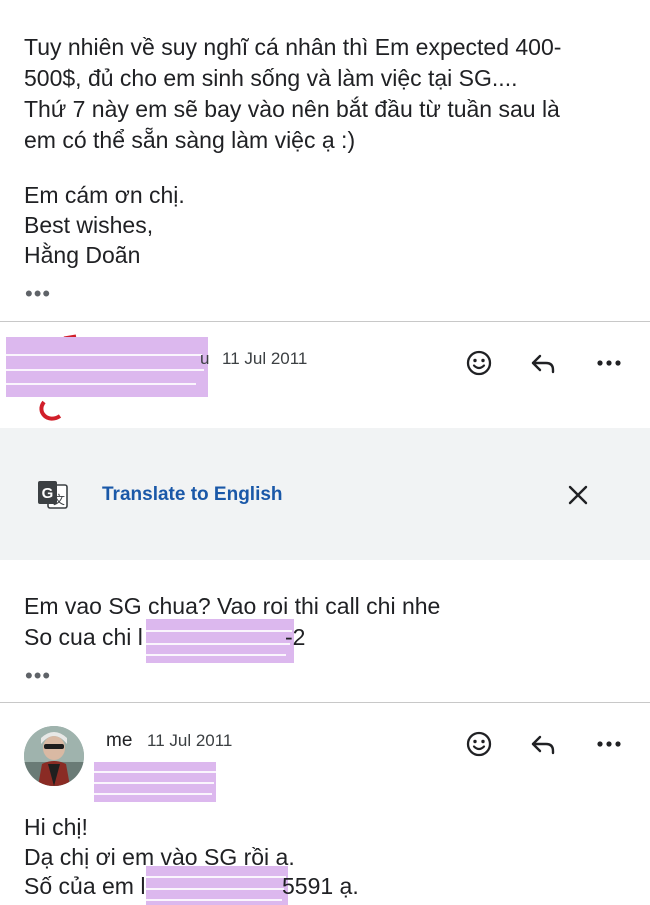 Image resolution: width=650 pixels, height=905 pixels. What do you see at coordinates (119, 740) in the screenshot?
I see `sender-name: me` at bounding box center [119, 740].